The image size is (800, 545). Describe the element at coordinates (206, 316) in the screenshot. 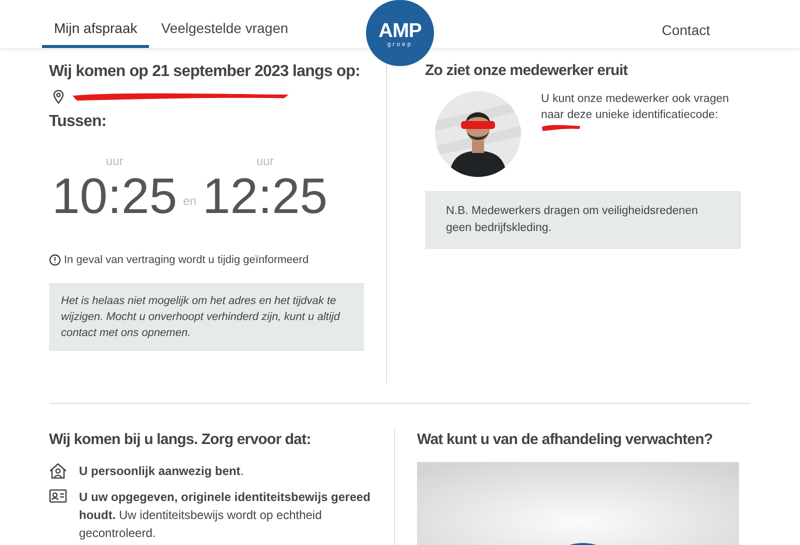

I see `notice-box: Het is helaas niet mogelijk om het adres en het tijdvak te wijzigen. Mocht u onverhoopt verhinderd zijn, kunt u altijd contact met ons opnemen.` at that location.